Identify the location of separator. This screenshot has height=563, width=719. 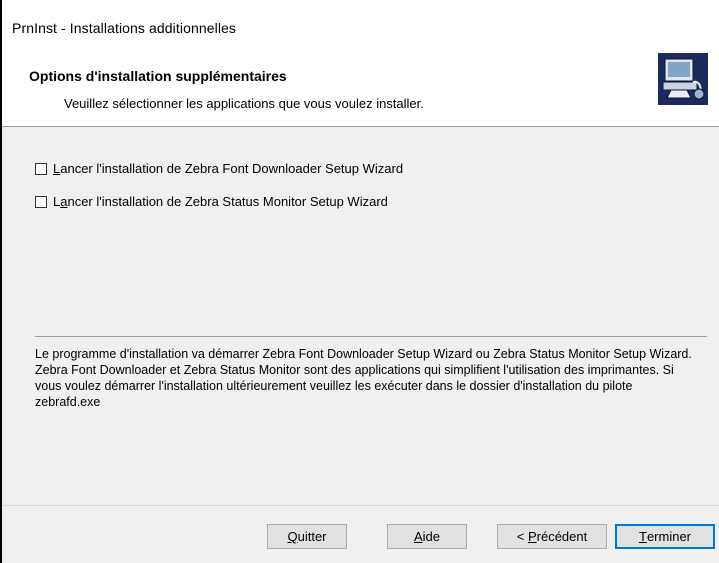
(371, 336).